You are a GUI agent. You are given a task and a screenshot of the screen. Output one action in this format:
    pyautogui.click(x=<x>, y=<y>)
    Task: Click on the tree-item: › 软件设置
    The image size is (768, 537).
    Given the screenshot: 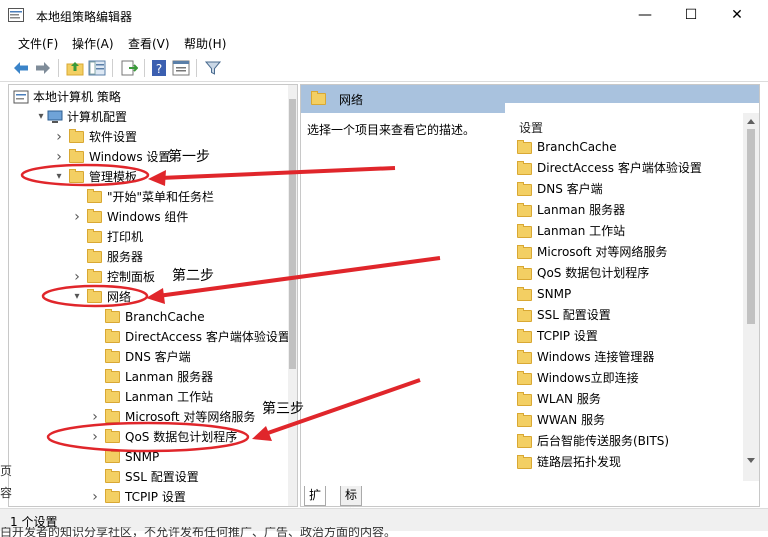 What is the action you would take?
    pyautogui.click(x=148, y=137)
    